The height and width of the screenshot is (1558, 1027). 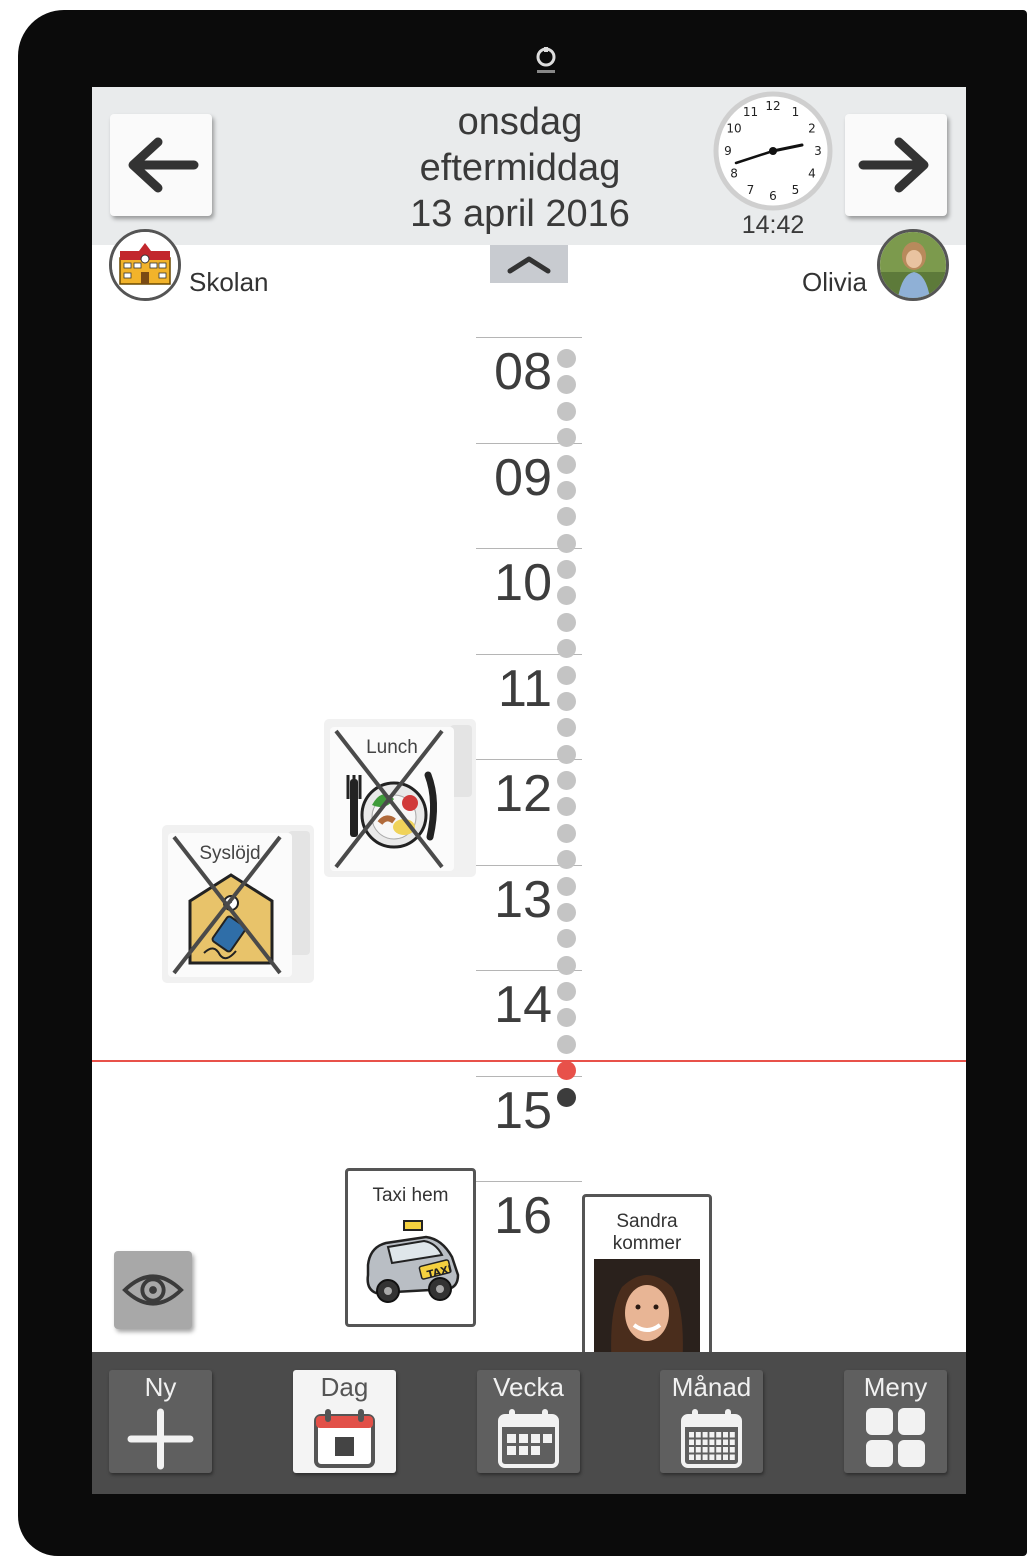 I want to click on week-view-button: Vecka, so click(x=528, y=1421).